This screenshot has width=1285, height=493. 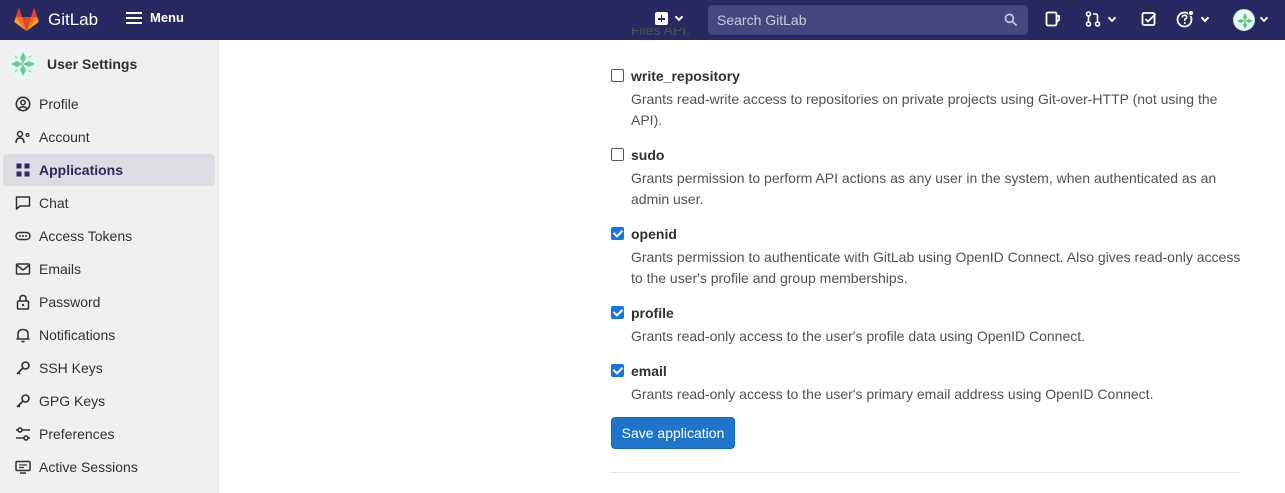 I want to click on sidebar-item-account: Account, so click(x=109, y=137).